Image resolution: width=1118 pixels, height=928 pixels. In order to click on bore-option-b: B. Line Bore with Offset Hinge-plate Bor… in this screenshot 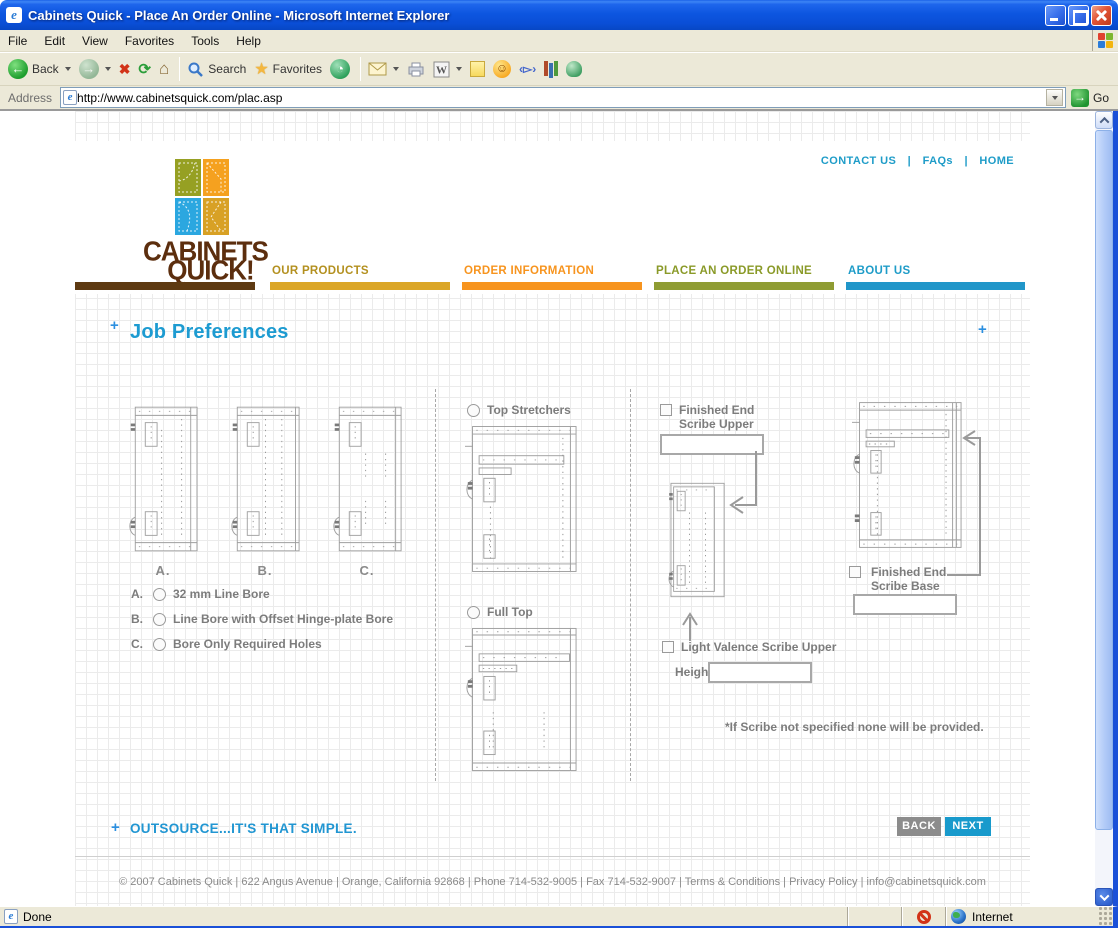, I will do `click(262, 619)`.